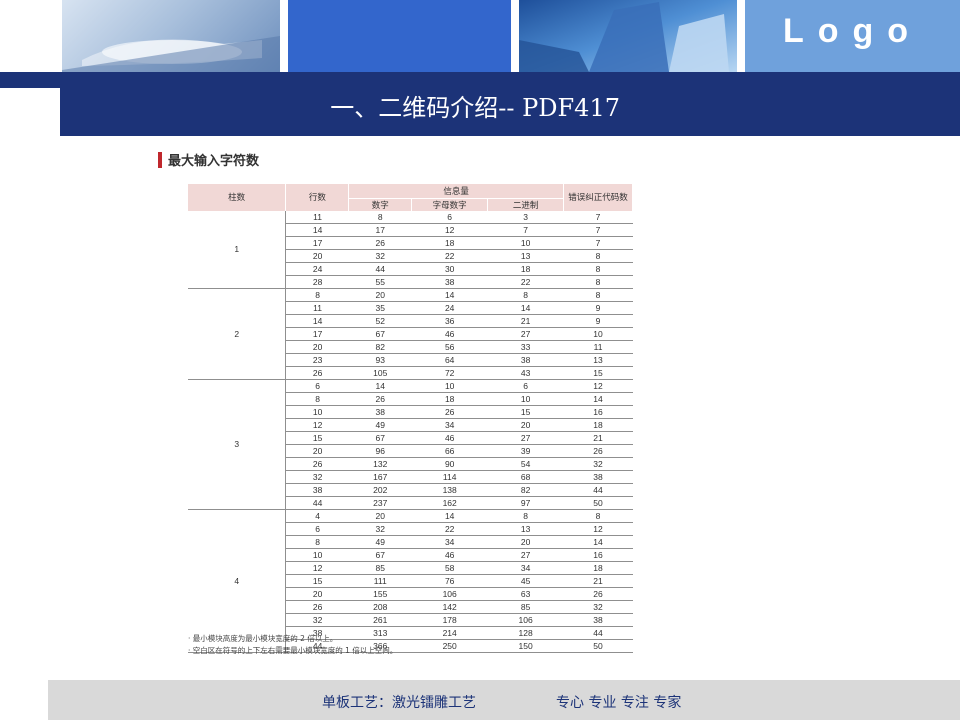  I want to click on table-cell: 13, so click(598, 360).